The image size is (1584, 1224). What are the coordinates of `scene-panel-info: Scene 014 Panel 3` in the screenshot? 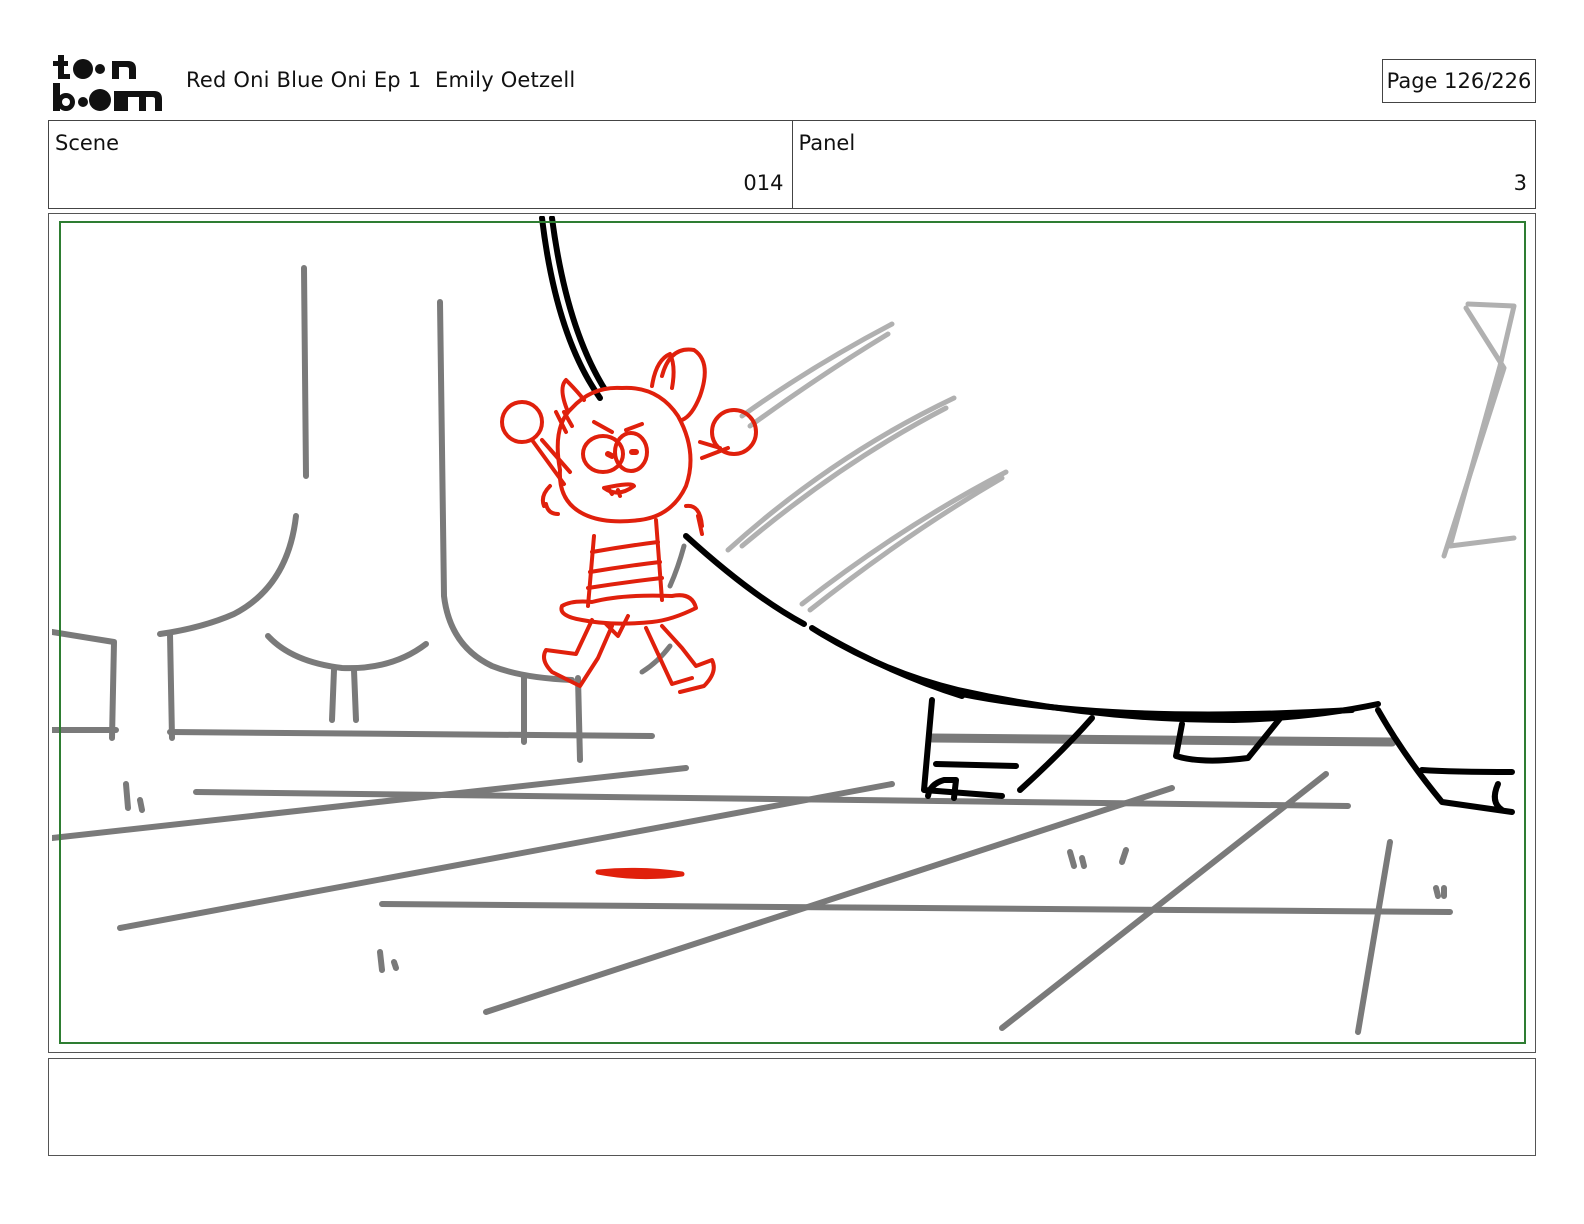 It's located at (792, 164).